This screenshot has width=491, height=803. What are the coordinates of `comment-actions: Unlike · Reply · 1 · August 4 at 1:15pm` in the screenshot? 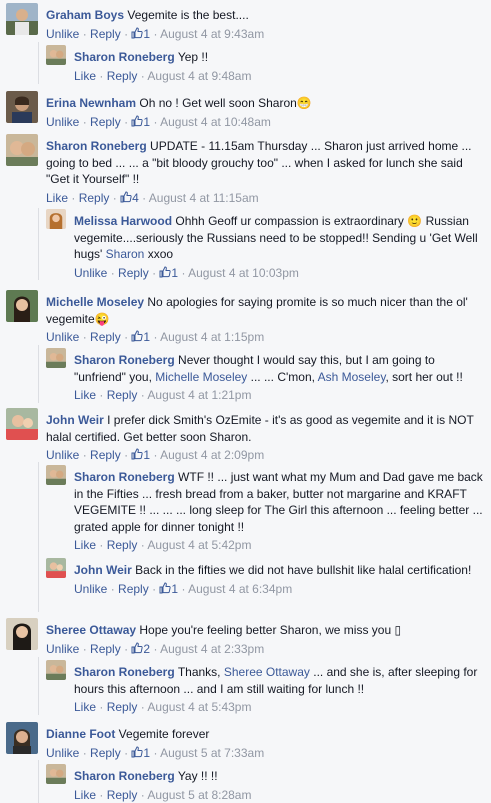 It's located at (155, 337).